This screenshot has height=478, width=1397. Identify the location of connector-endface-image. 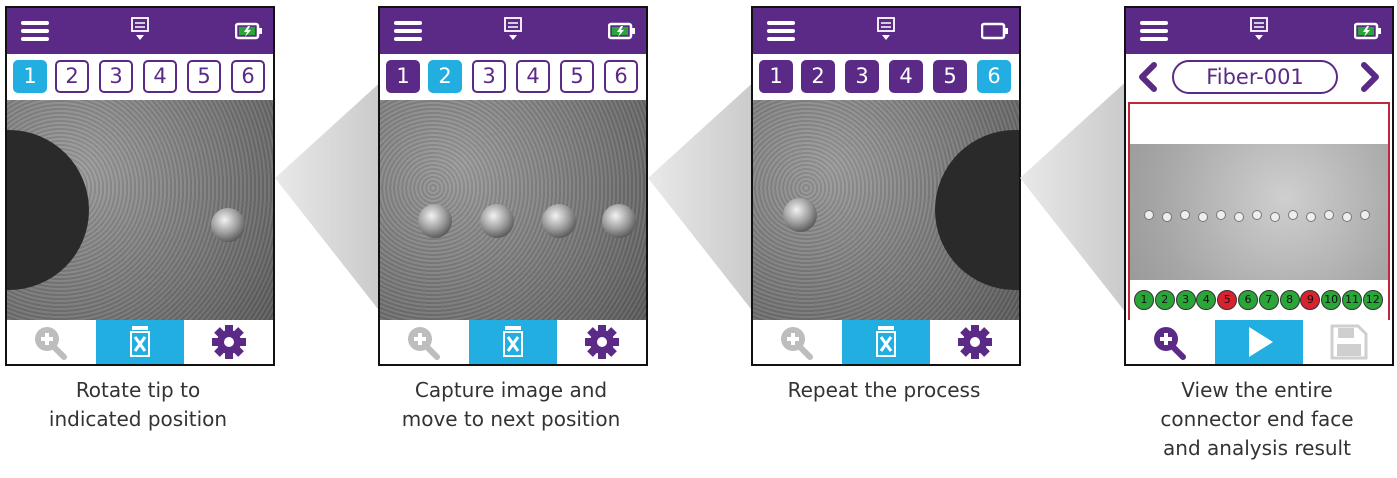
(1259, 212).